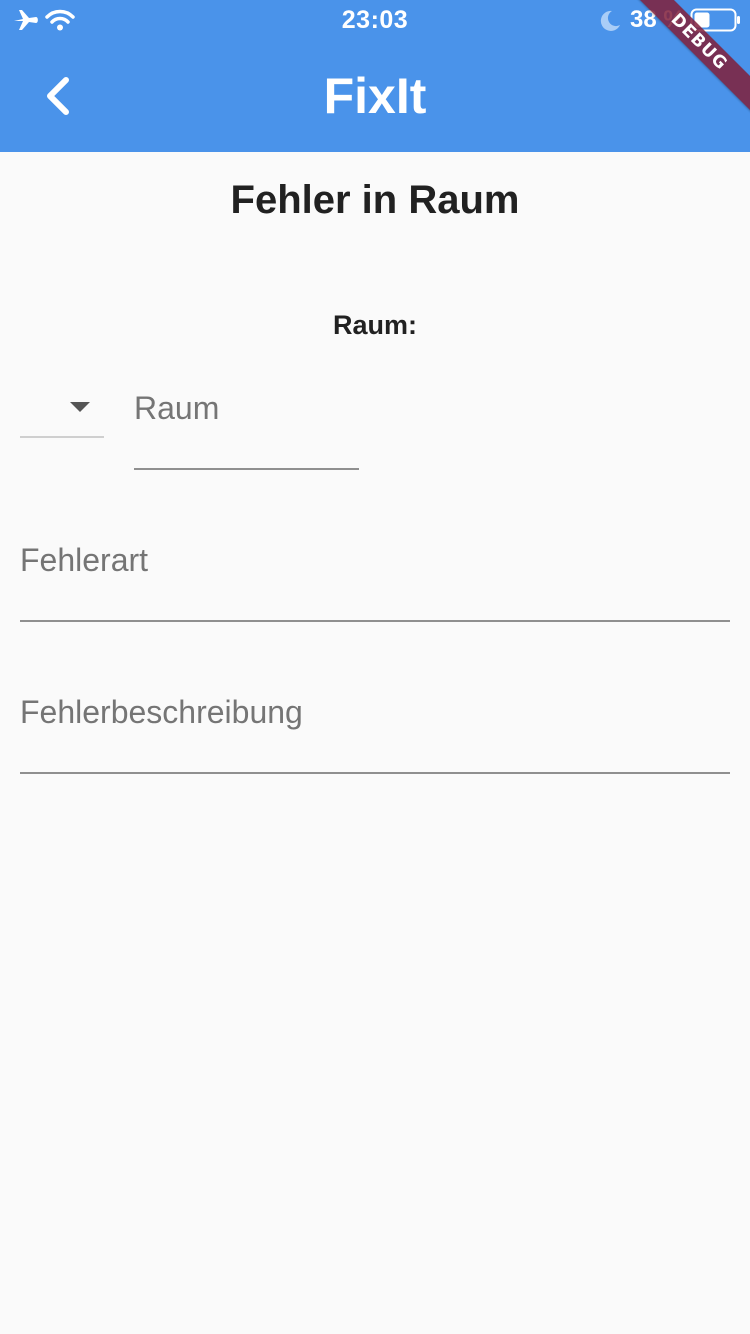  What do you see at coordinates (161, 712) in the screenshot?
I see `fehlerbeschreibung-placeholder: Fehlerbeschreibung` at bounding box center [161, 712].